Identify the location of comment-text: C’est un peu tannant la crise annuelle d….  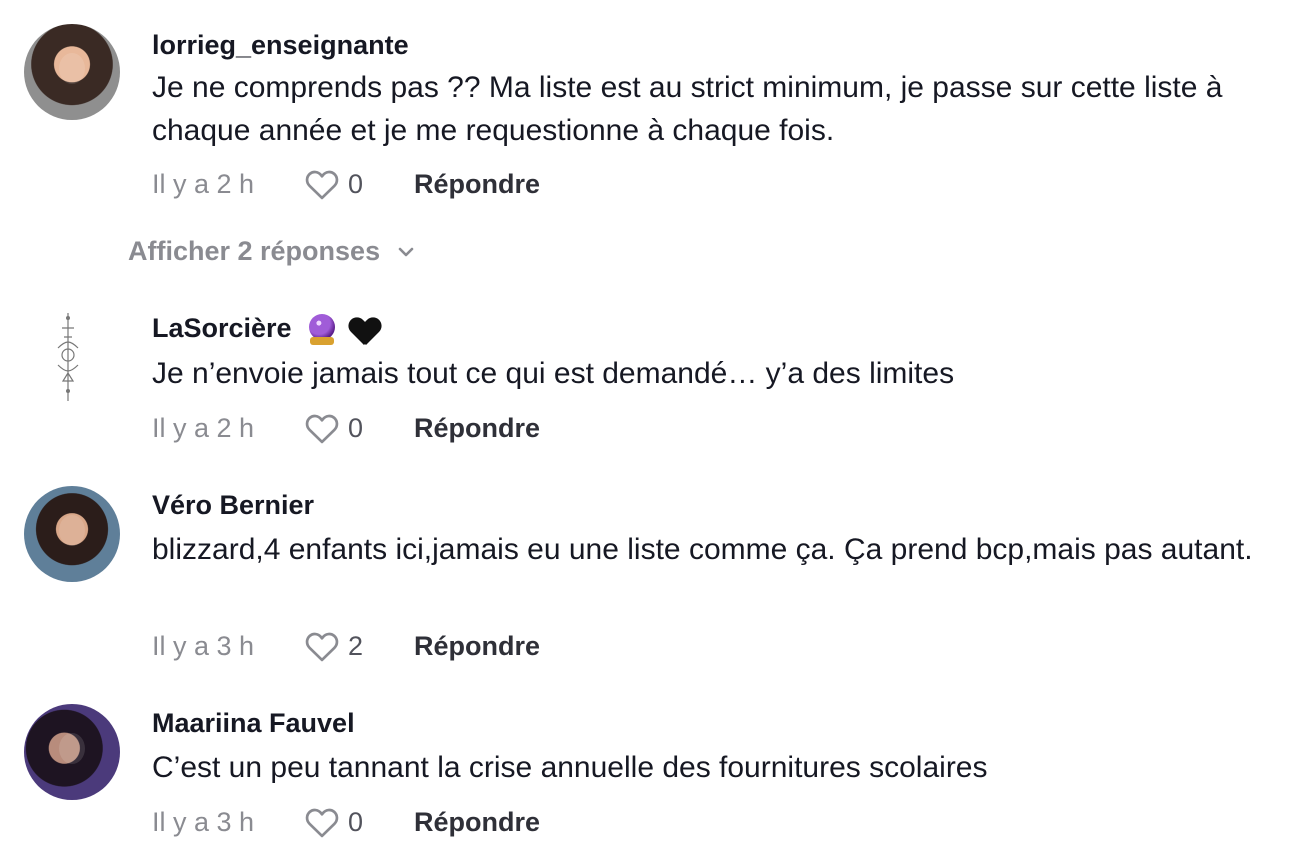
(570, 767).